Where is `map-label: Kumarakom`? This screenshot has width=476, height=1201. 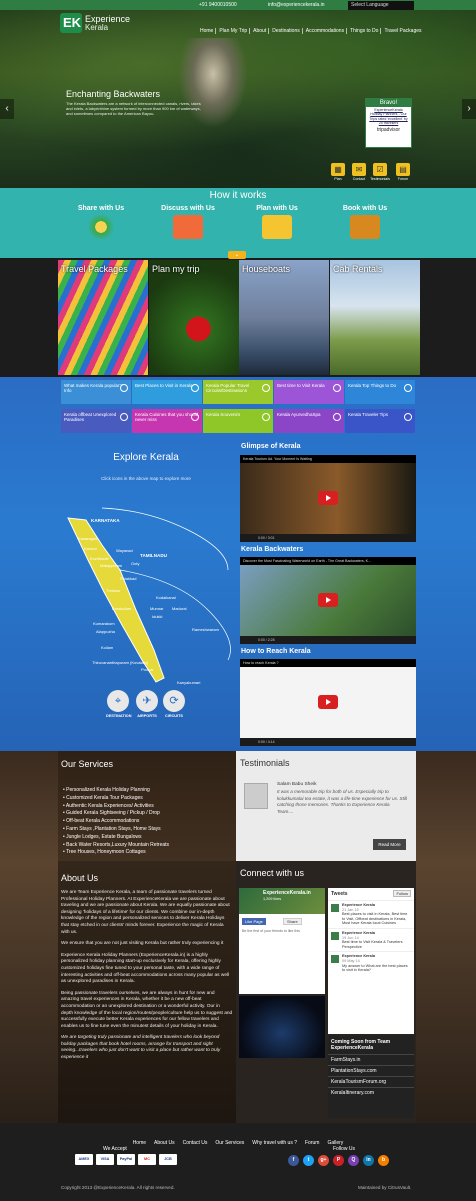 map-label: Kumarakom is located at coordinates (104, 623).